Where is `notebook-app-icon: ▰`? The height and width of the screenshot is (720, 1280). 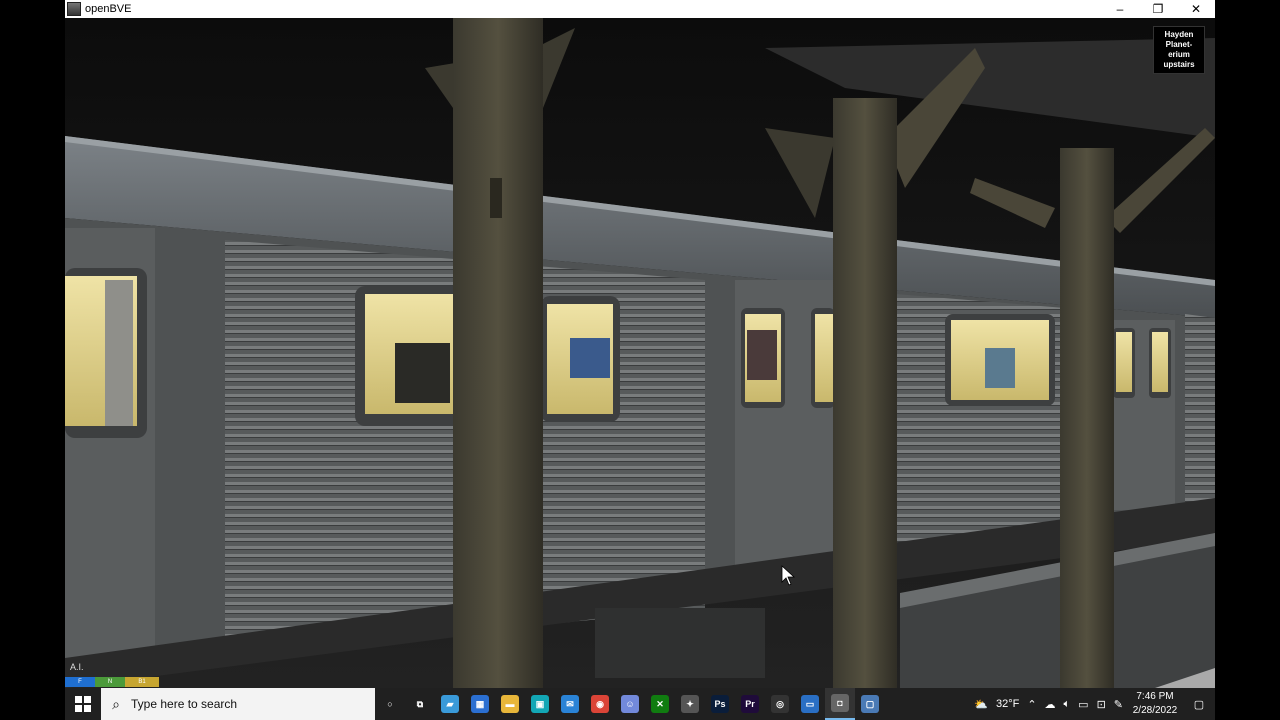 notebook-app-icon: ▰ is located at coordinates (450, 704).